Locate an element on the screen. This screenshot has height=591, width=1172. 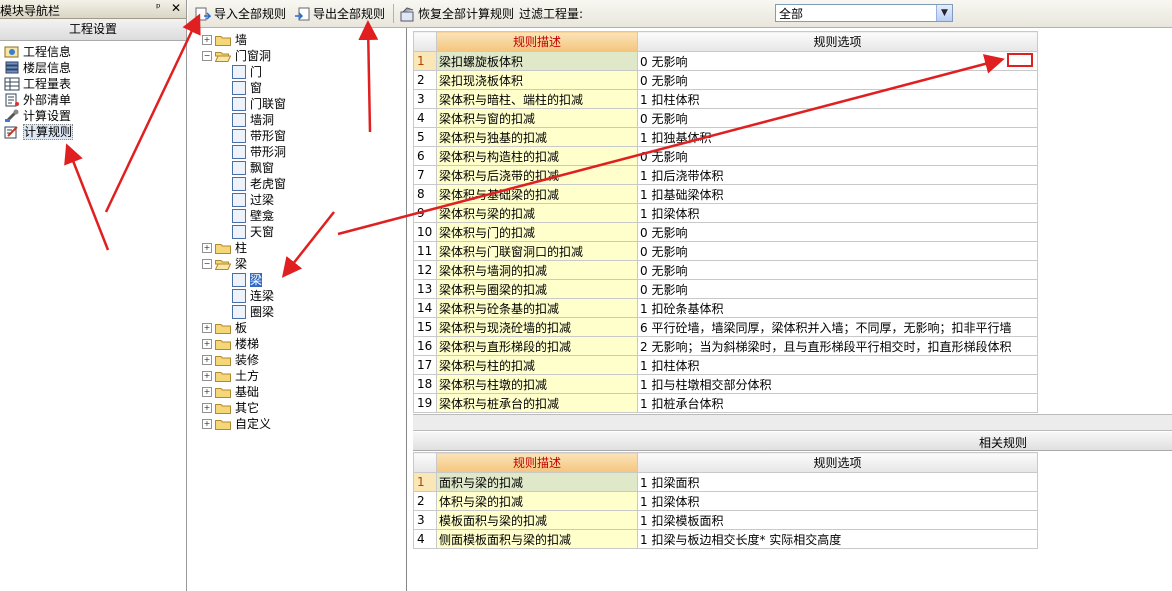
table-row: 5 梁体积与独基的扣减 1 扣独基体积 is located at coordinates (725, 137).